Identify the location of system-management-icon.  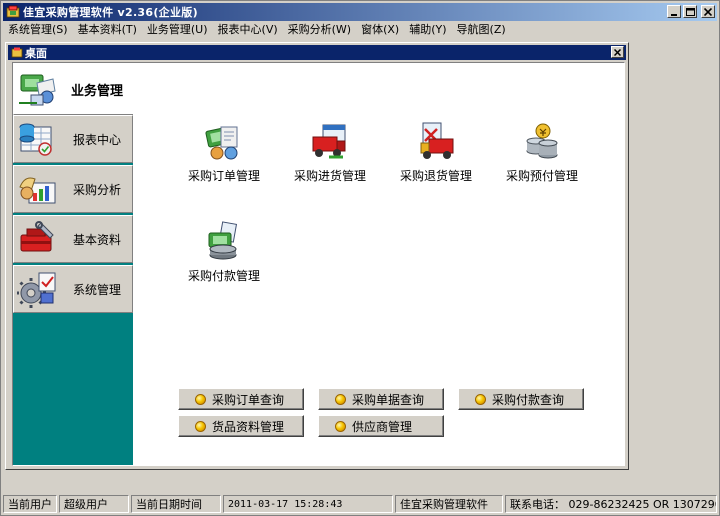
(36, 290).